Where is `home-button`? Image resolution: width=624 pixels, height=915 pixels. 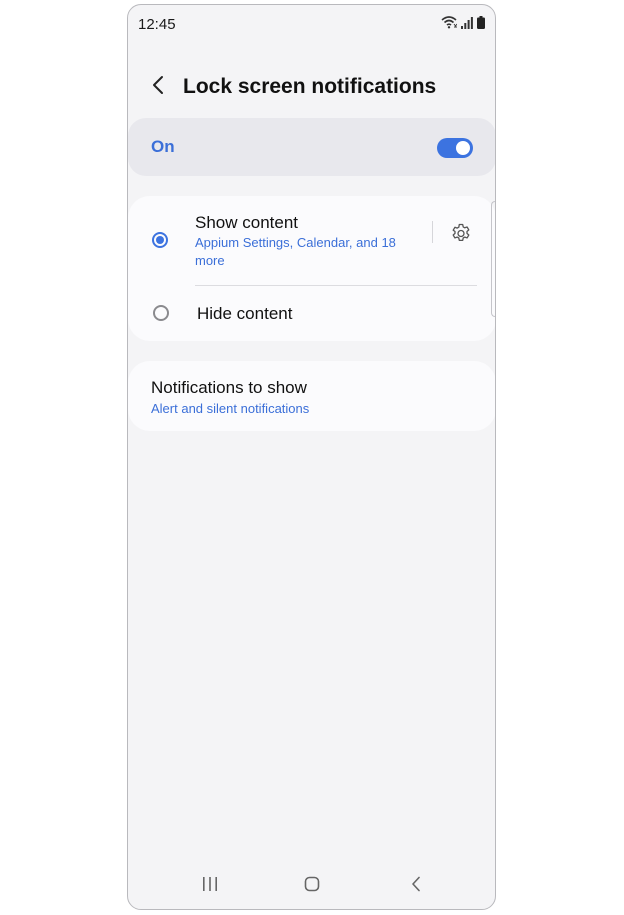 home-button is located at coordinates (312, 886).